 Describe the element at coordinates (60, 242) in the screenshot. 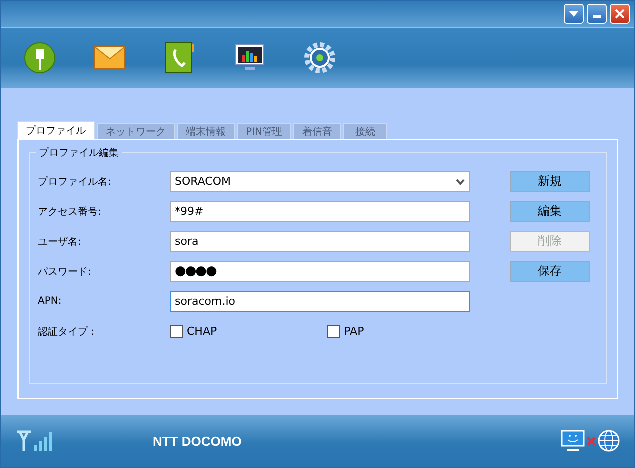

I see `field-label: ユーザ名:` at that location.